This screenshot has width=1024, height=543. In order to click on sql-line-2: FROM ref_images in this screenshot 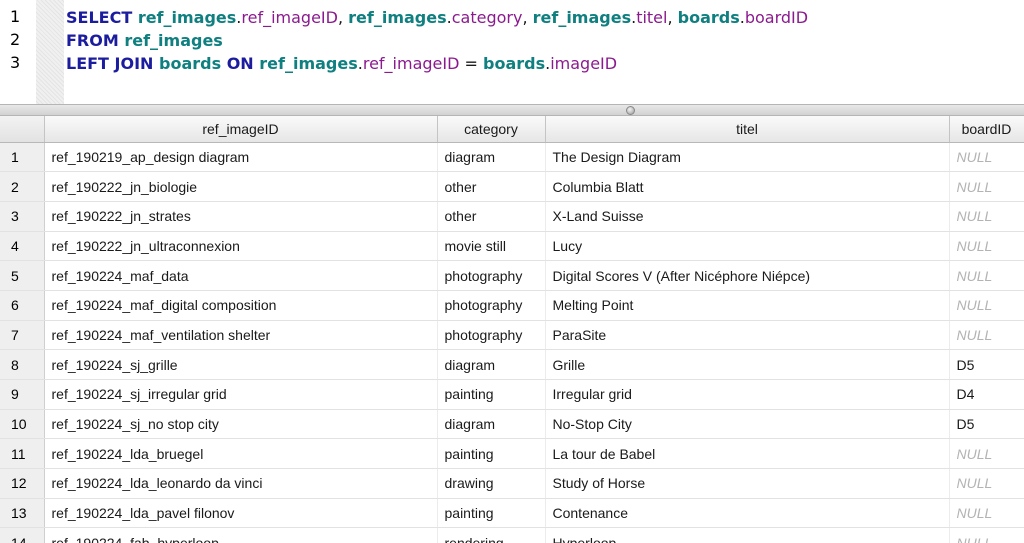, I will do `click(144, 41)`.